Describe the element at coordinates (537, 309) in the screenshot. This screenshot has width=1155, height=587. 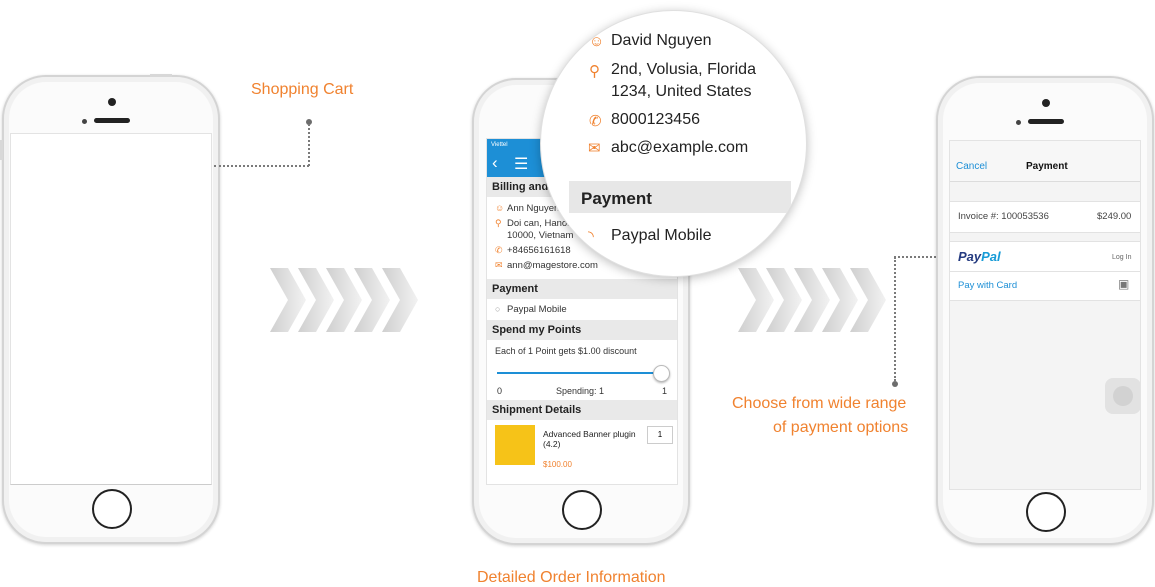
I see `payment-option-label: Paypal Mobile` at that location.